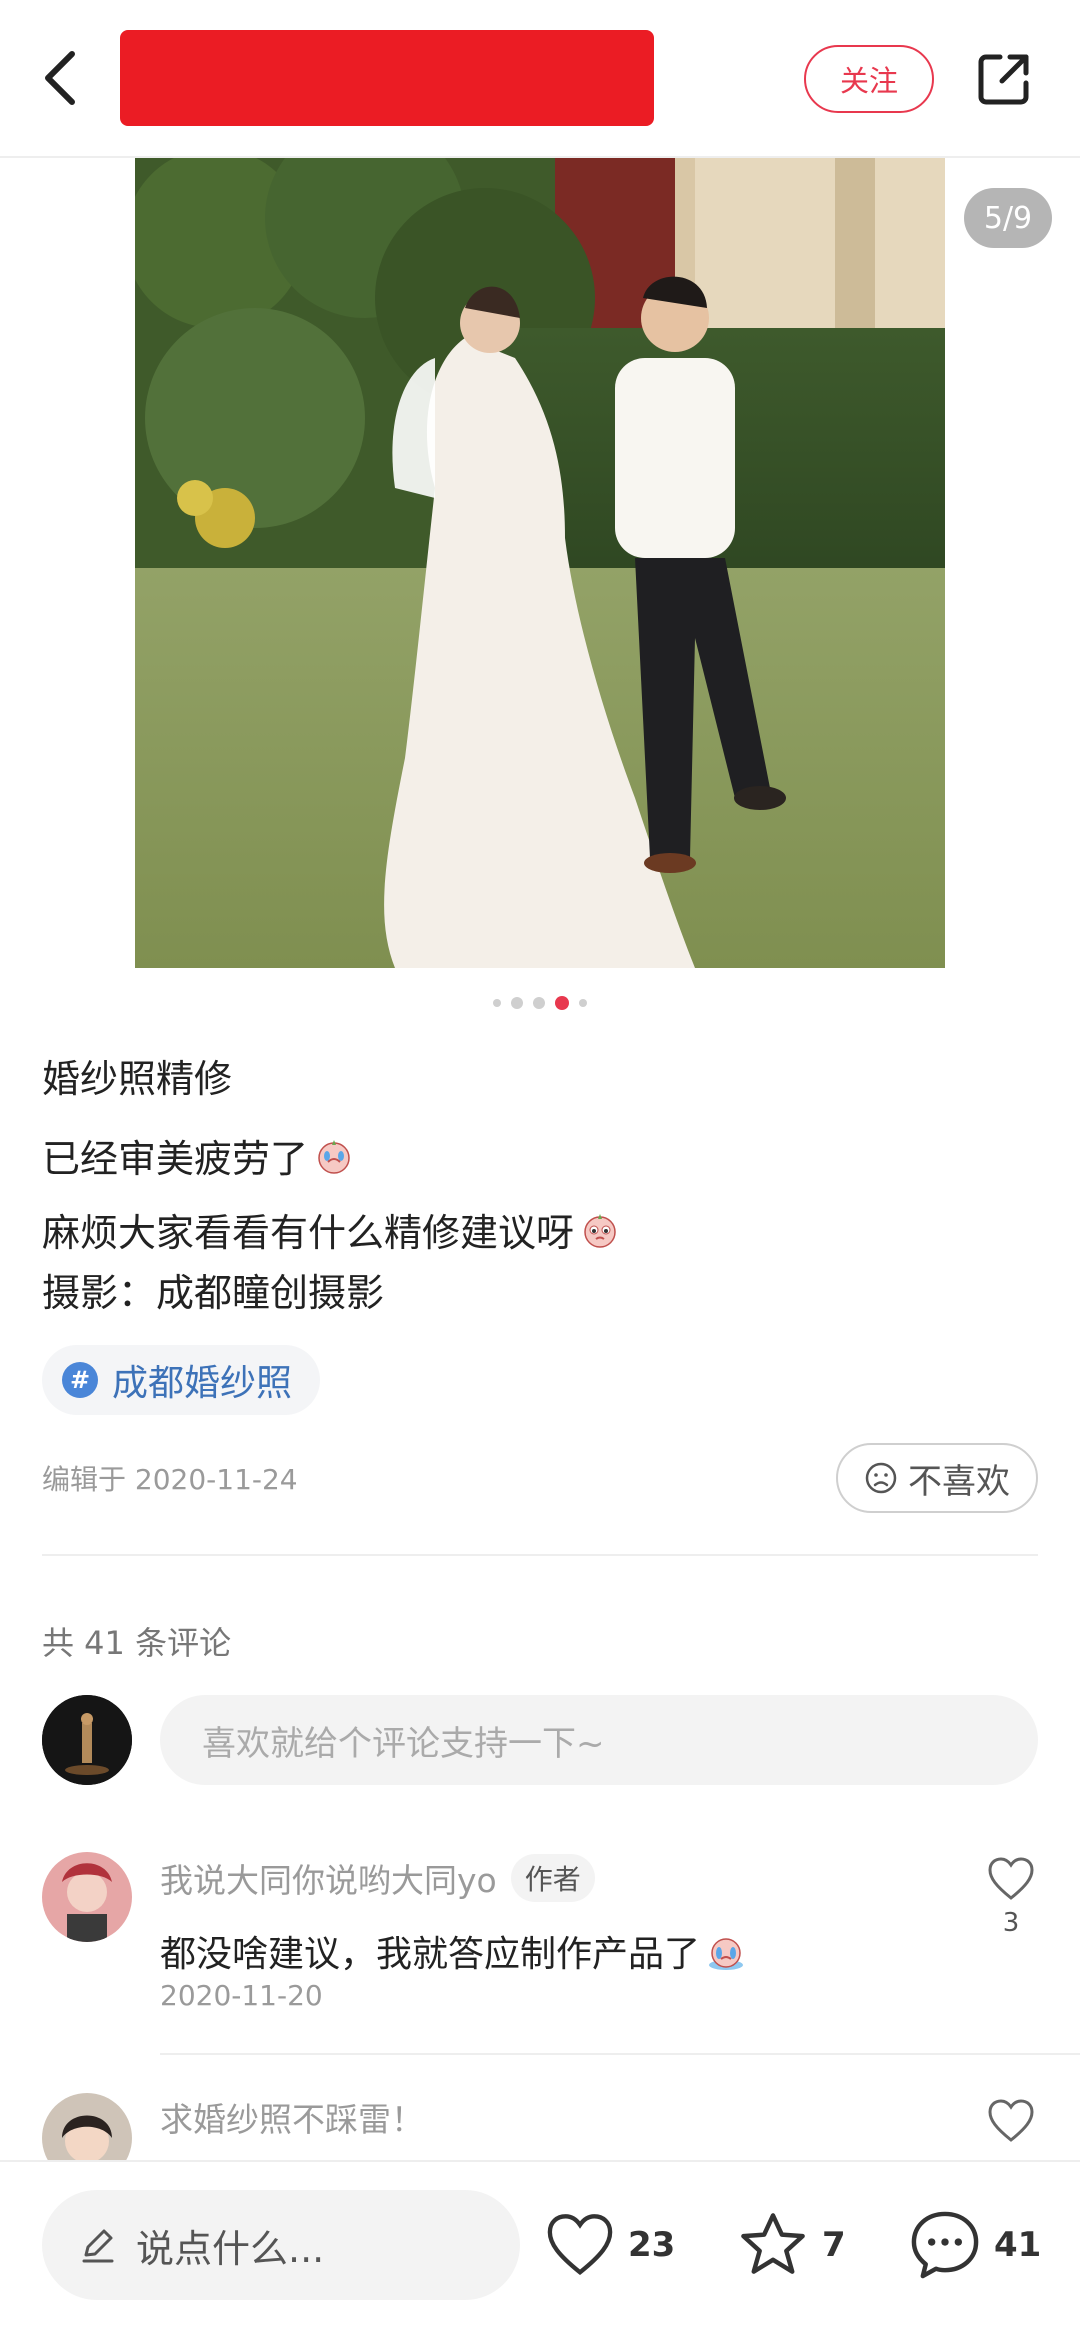  I want to click on comment-like-button: 3, so click(1011, 1897).